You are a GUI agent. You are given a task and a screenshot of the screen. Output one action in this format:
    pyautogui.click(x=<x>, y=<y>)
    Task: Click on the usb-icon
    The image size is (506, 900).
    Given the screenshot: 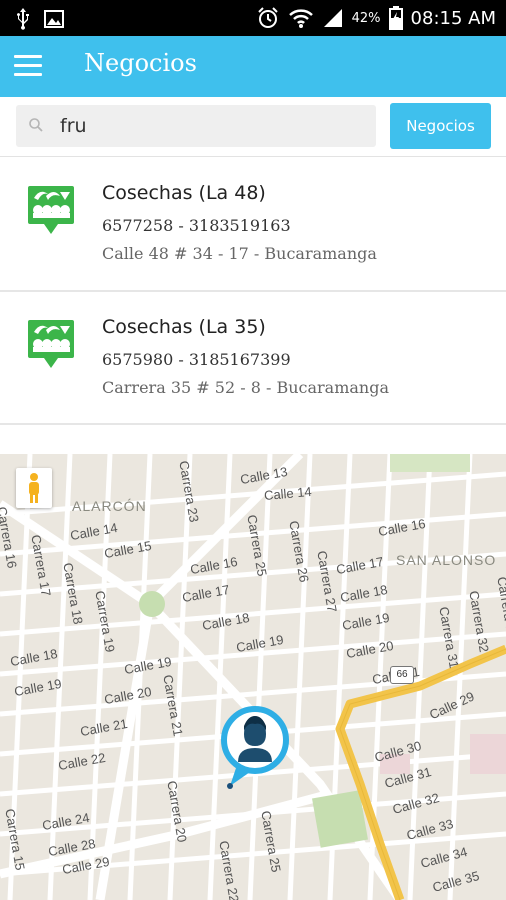 What is the action you would take?
    pyautogui.click(x=23, y=19)
    